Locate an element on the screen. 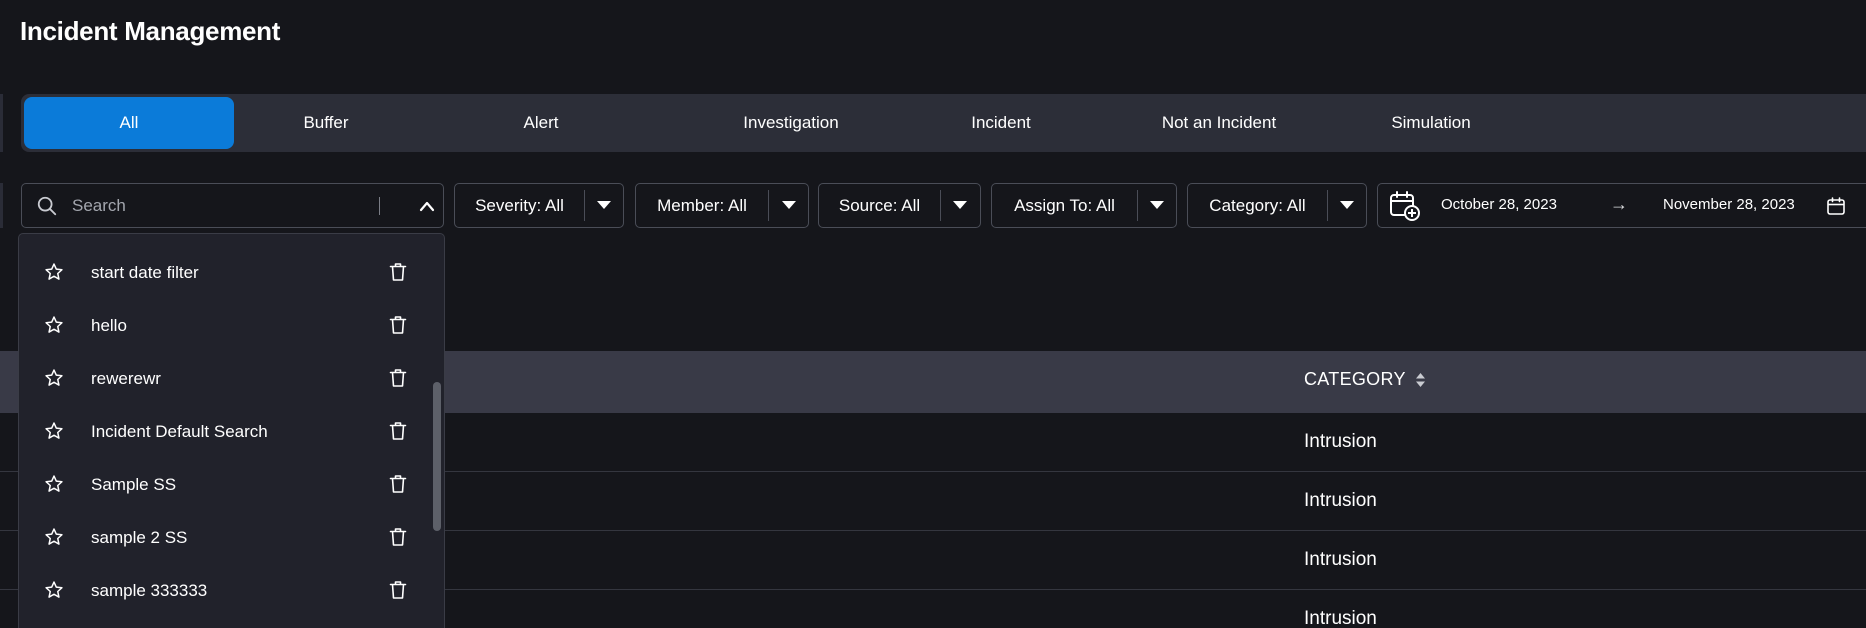 The height and width of the screenshot is (628, 1866). search-icon is located at coordinates (47, 206).